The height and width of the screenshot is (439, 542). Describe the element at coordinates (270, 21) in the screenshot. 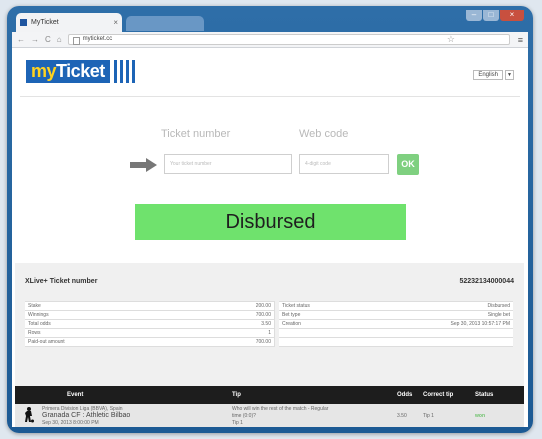

I see `tab-strip: MyTicket × – □ ×` at that location.